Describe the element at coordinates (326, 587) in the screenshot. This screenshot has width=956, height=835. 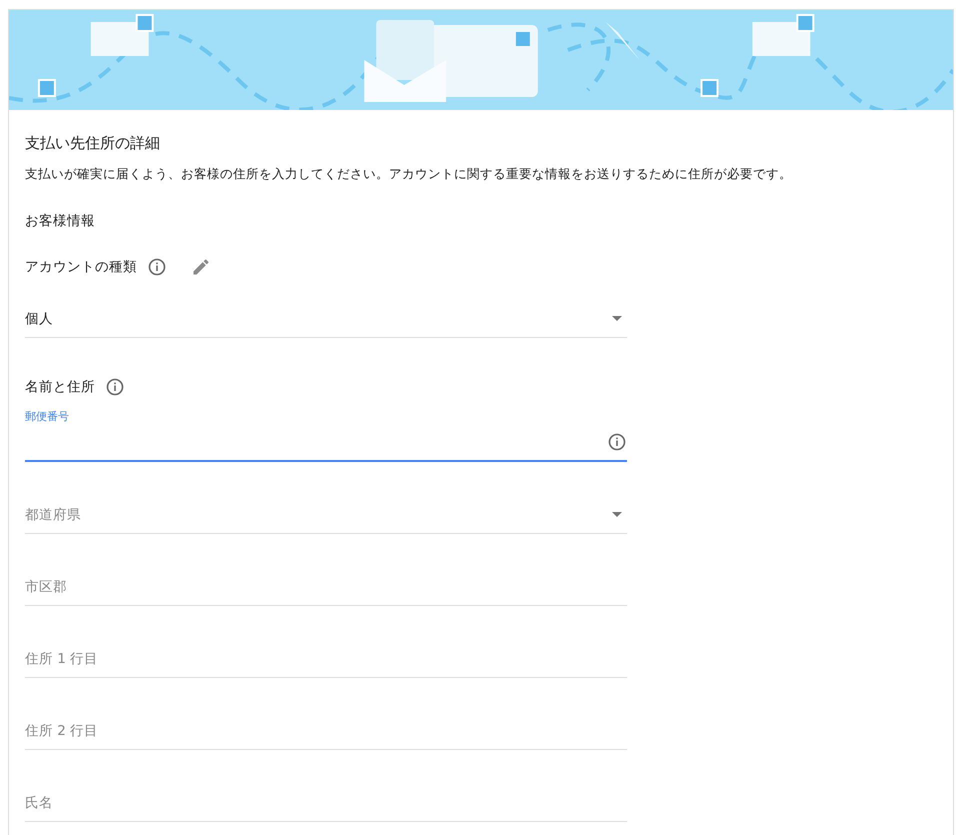
I see `input-field: 市区郡` at that location.